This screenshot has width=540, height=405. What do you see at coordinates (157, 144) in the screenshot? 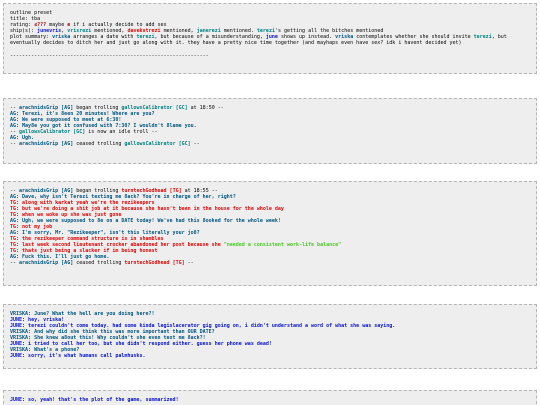
I see `text-run: gallowsCalibrator [GC]` at bounding box center [157, 144].